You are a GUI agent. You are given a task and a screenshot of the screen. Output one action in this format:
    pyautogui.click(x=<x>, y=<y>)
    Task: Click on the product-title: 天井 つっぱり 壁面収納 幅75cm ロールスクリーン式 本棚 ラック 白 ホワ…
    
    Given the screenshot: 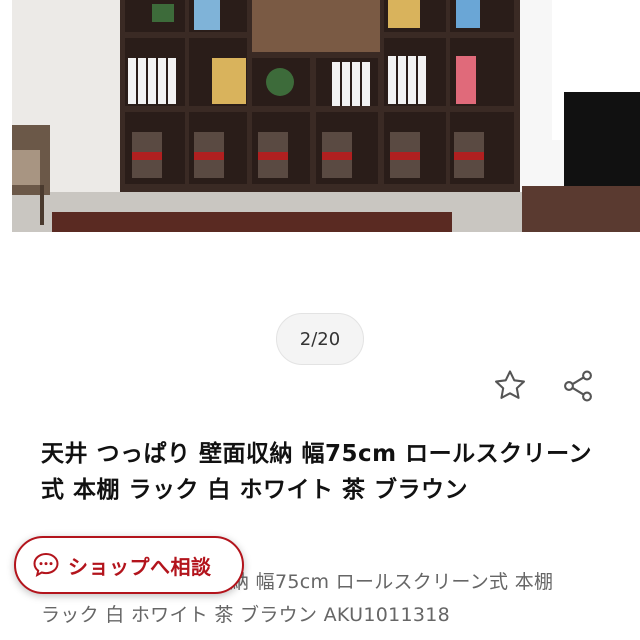 What is the action you would take?
    pyautogui.click(x=316, y=472)
    